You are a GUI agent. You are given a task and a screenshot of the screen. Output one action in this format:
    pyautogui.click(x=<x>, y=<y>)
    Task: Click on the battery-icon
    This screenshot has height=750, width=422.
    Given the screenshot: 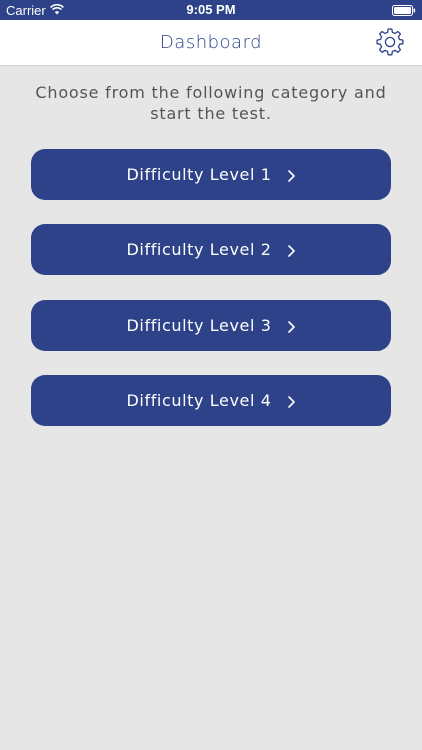 What is the action you would take?
    pyautogui.click(x=404, y=10)
    